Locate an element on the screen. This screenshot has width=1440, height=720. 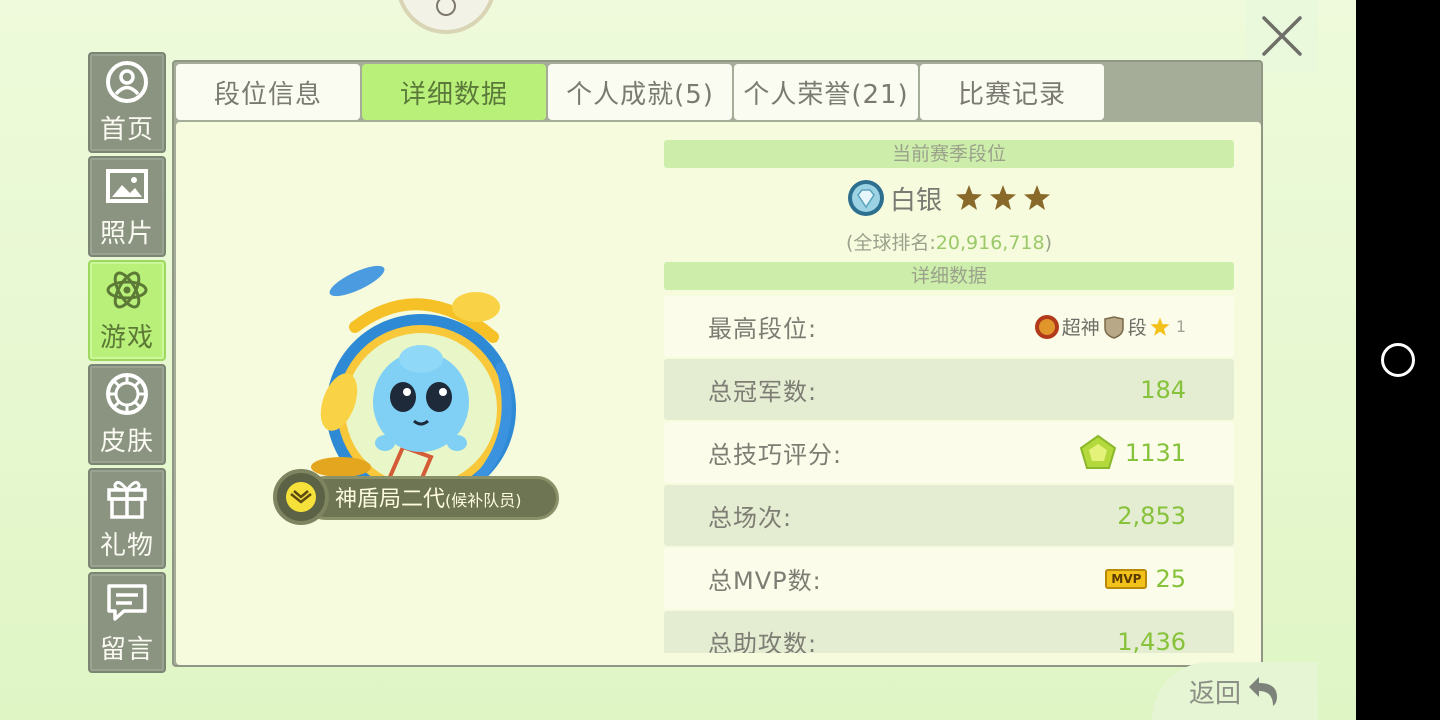
global-rank-label: (全球排名: is located at coordinates (890, 243).